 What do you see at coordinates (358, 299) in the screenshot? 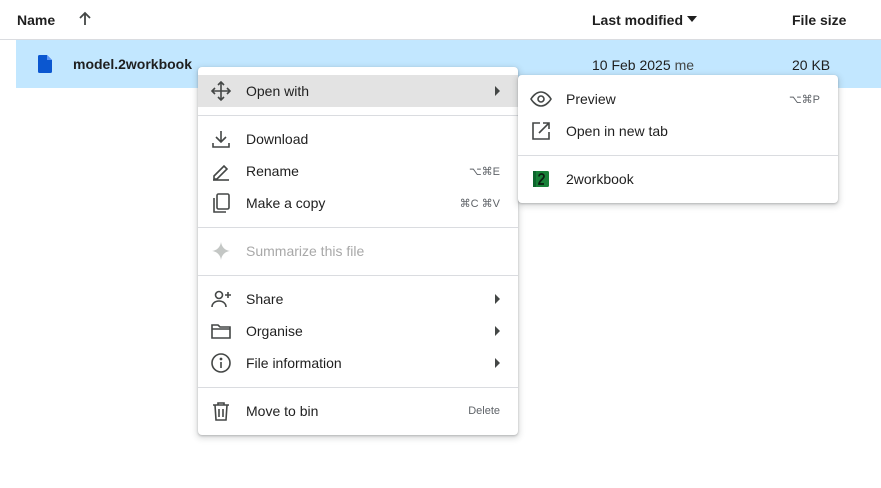
I see `menu-item-share: Share` at bounding box center [358, 299].